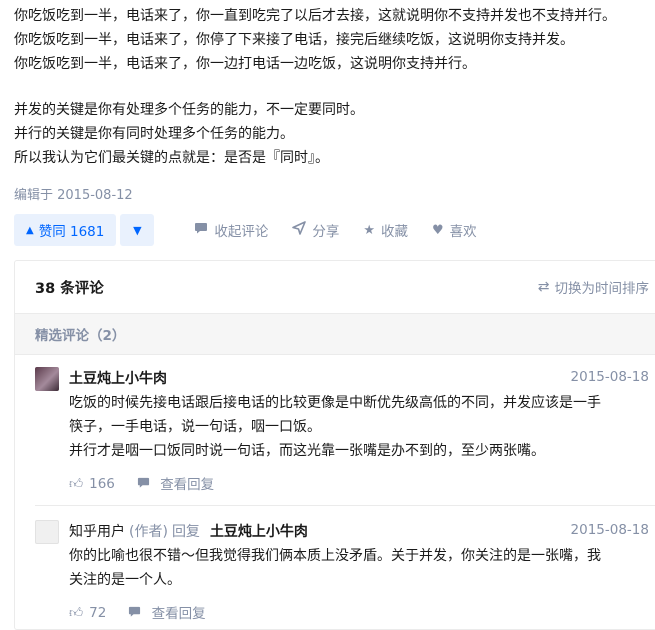  Describe the element at coordinates (335, 334) in the screenshot. I see `featured-comments-header: 精选评论（2）` at that location.